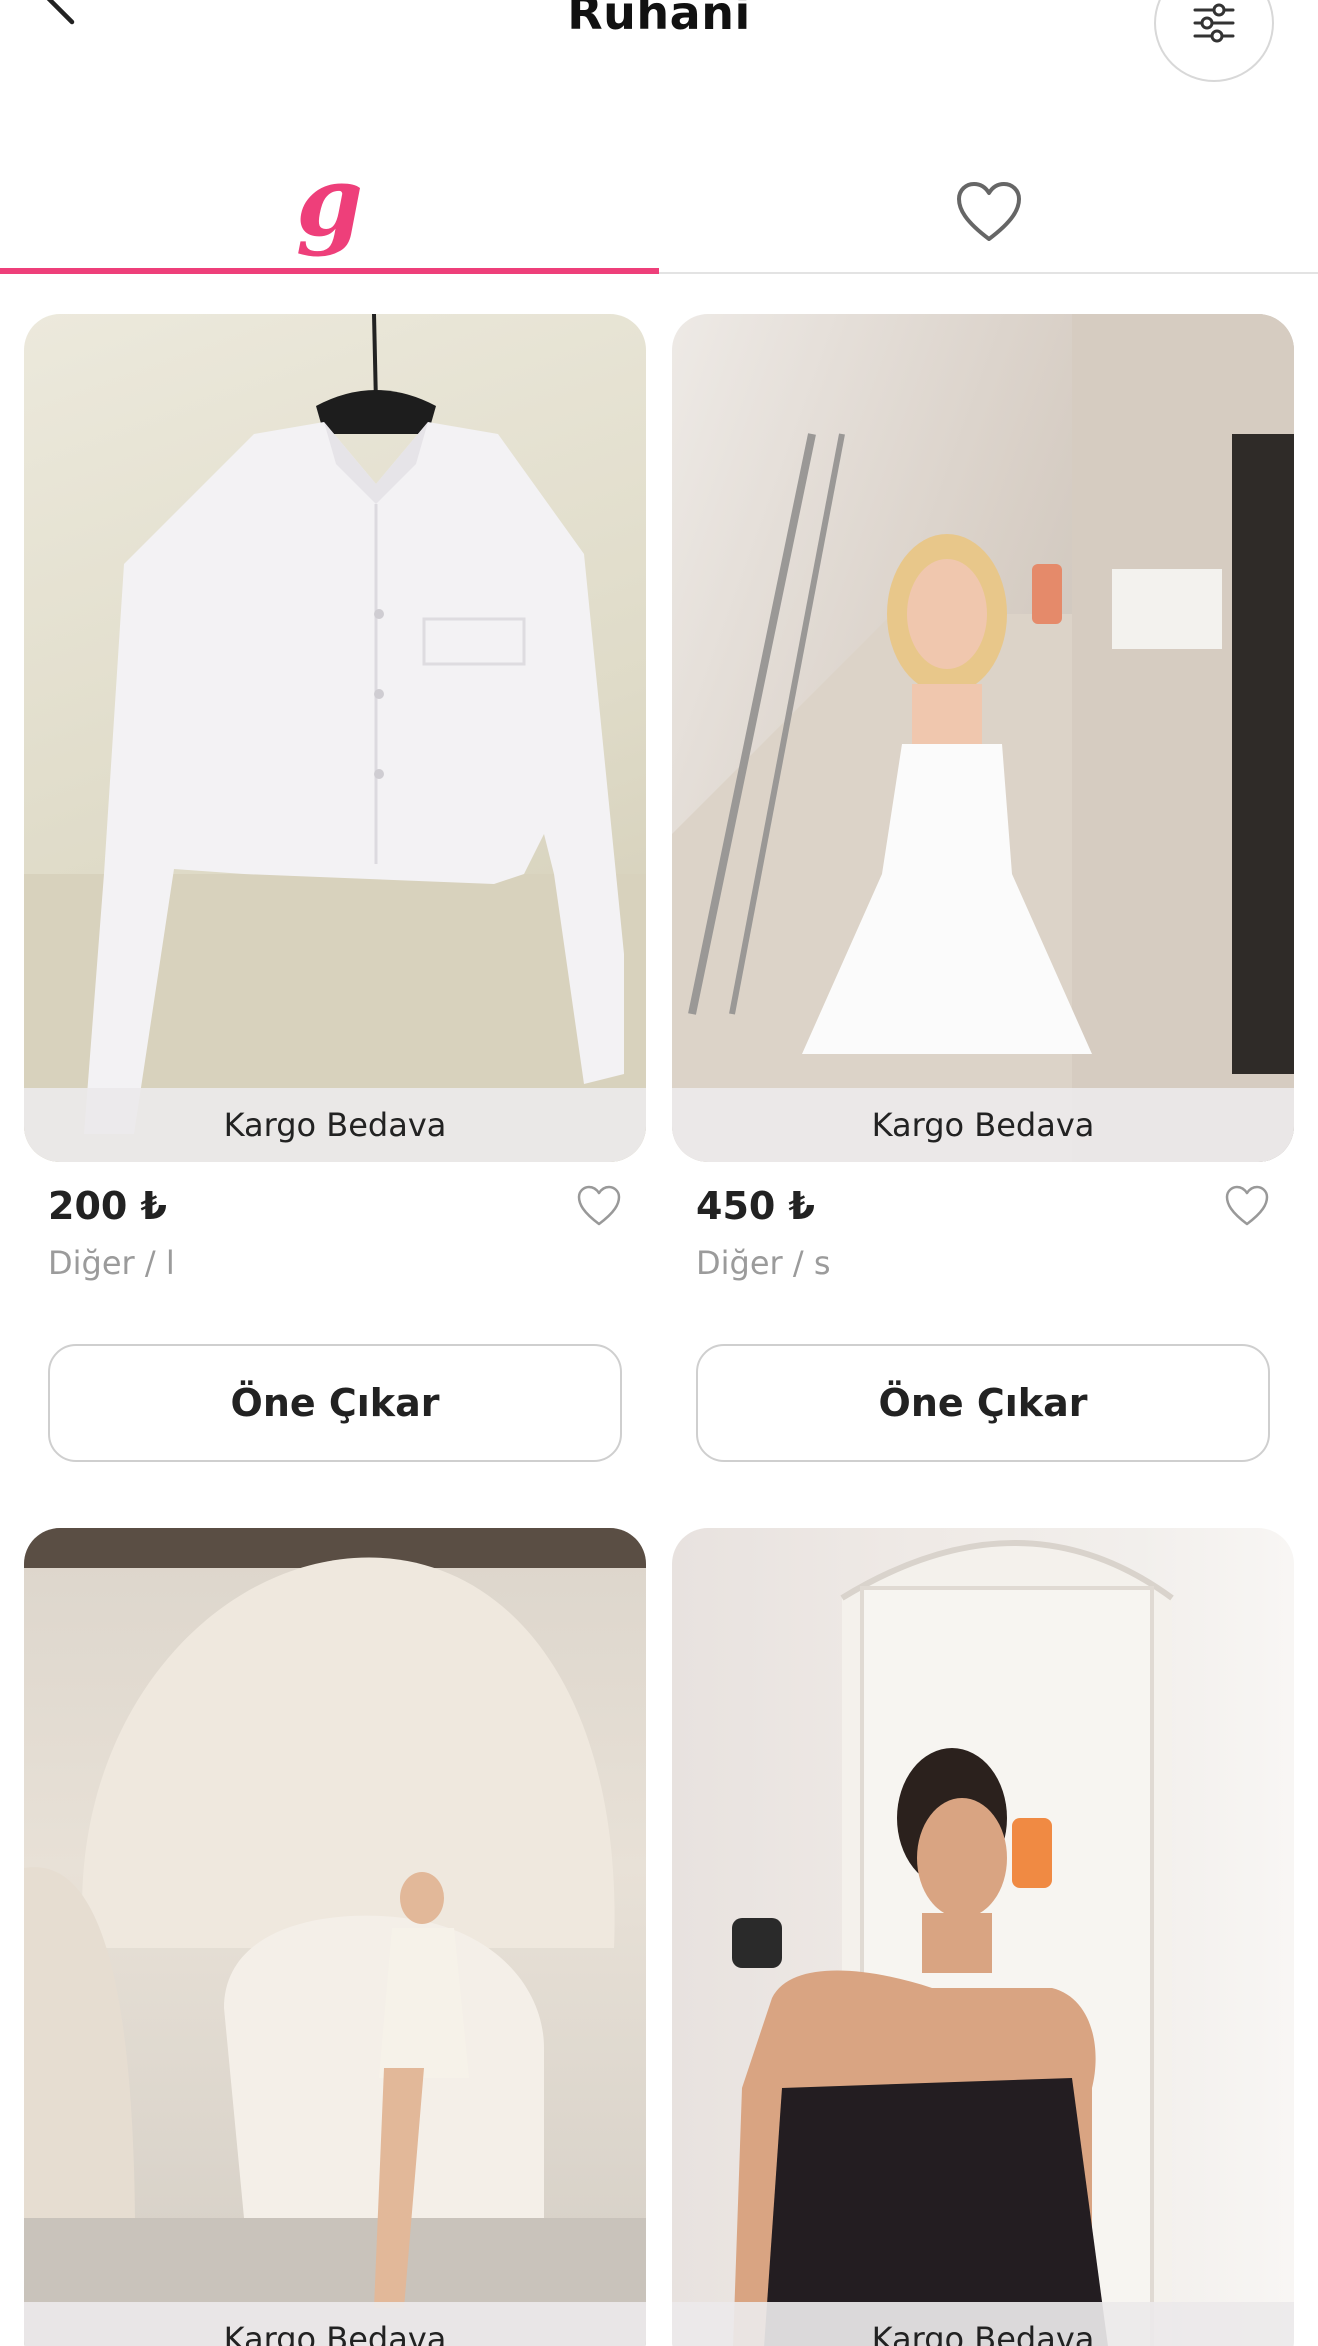 Image resolution: width=1318 pixels, height=2346 pixels. What do you see at coordinates (335, 1214) in the screenshot?
I see `price-row: 200 ₺` at bounding box center [335, 1214].